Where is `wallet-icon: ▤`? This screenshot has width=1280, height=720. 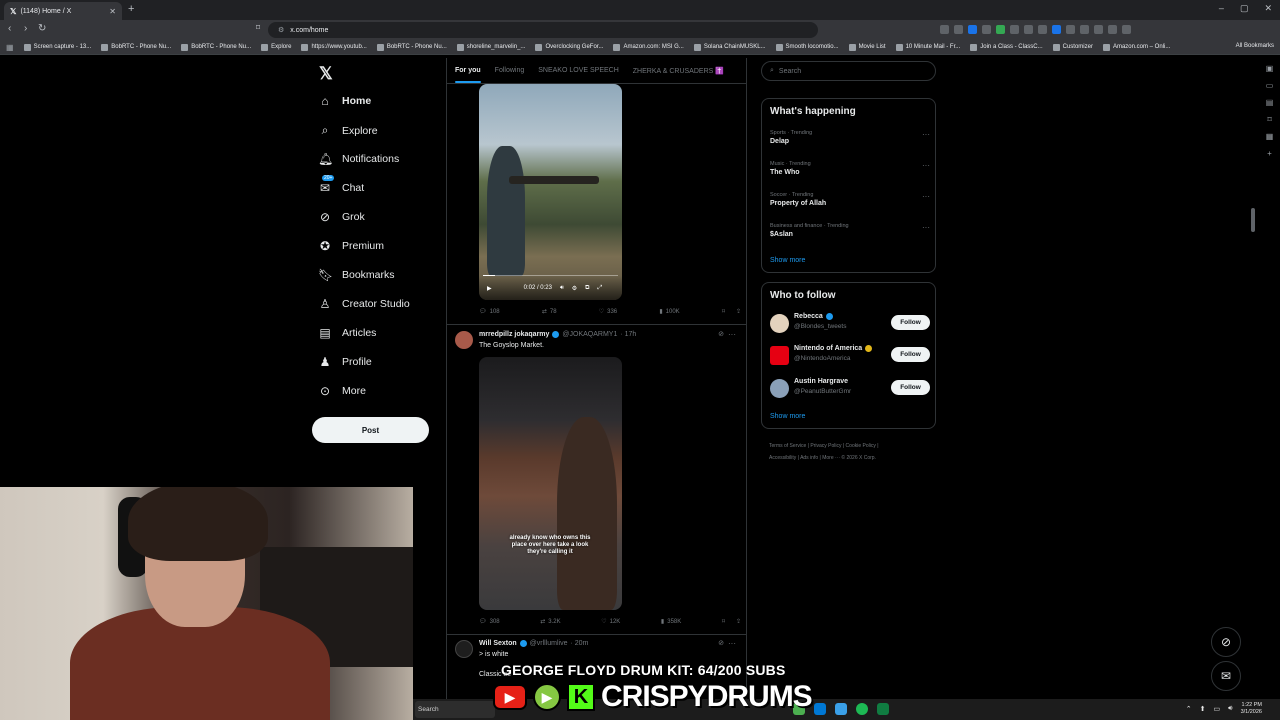 wallet-icon: ▤ is located at coordinates (1270, 102).